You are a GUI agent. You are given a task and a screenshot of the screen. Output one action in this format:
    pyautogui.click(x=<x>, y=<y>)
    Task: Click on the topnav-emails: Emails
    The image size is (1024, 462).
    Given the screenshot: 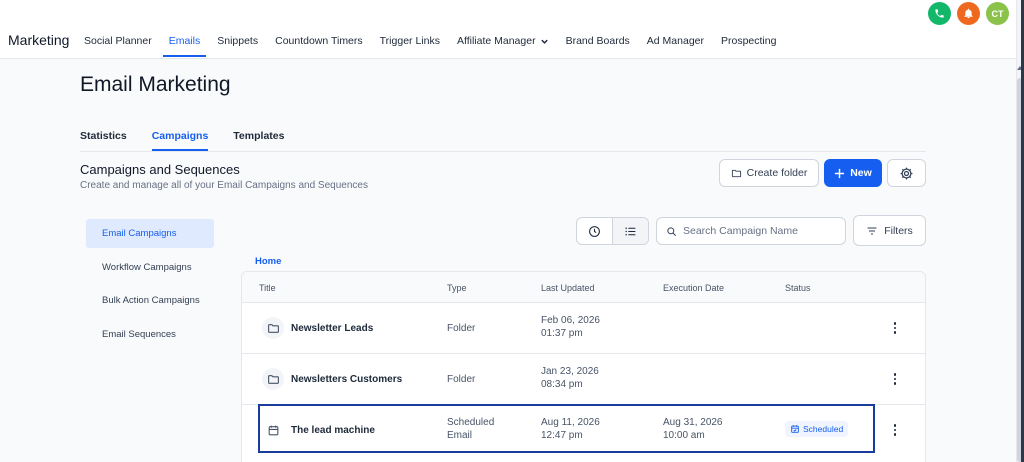 What is the action you would take?
    pyautogui.click(x=184, y=46)
    